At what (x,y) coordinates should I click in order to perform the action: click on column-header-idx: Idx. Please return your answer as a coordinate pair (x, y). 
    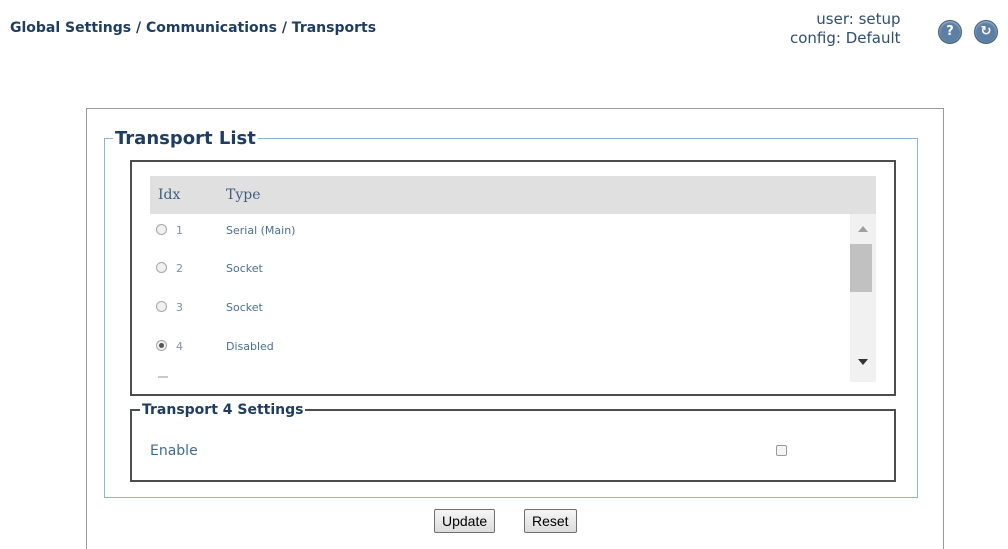
    Looking at the image, I should click on (169, 195).